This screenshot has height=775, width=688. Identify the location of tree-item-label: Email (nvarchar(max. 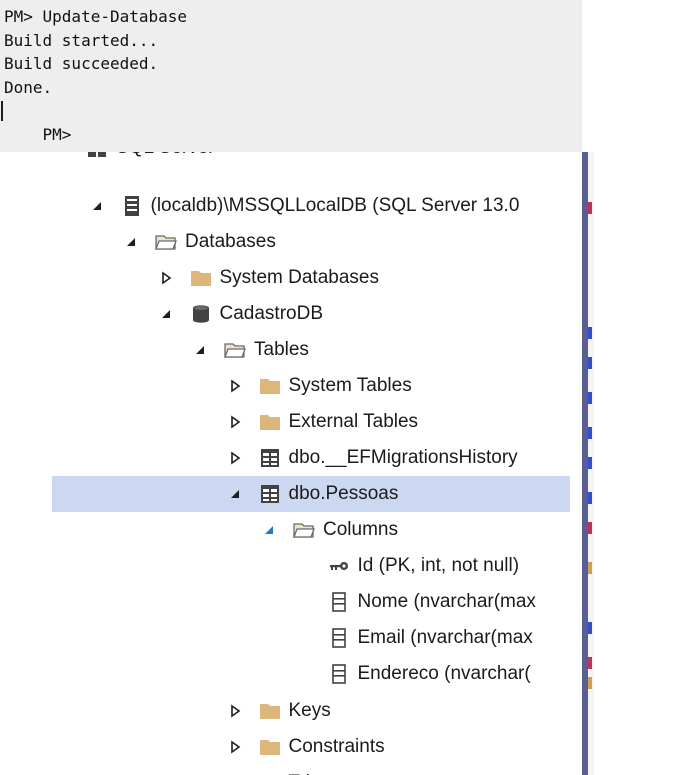
(445, 637).